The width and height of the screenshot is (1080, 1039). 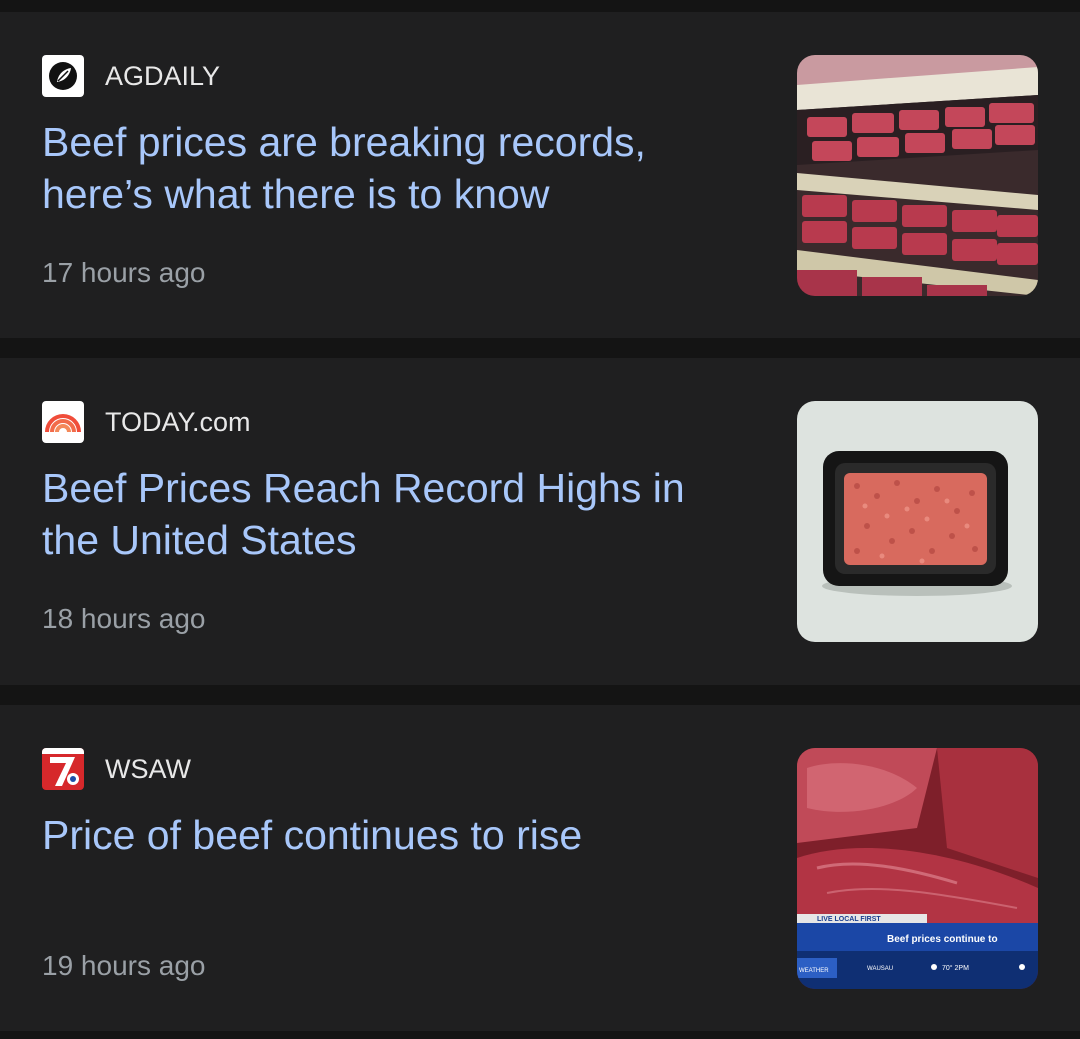 I want to click on ticker-caption: Beef prices continue to, so click(x=942, y=939).